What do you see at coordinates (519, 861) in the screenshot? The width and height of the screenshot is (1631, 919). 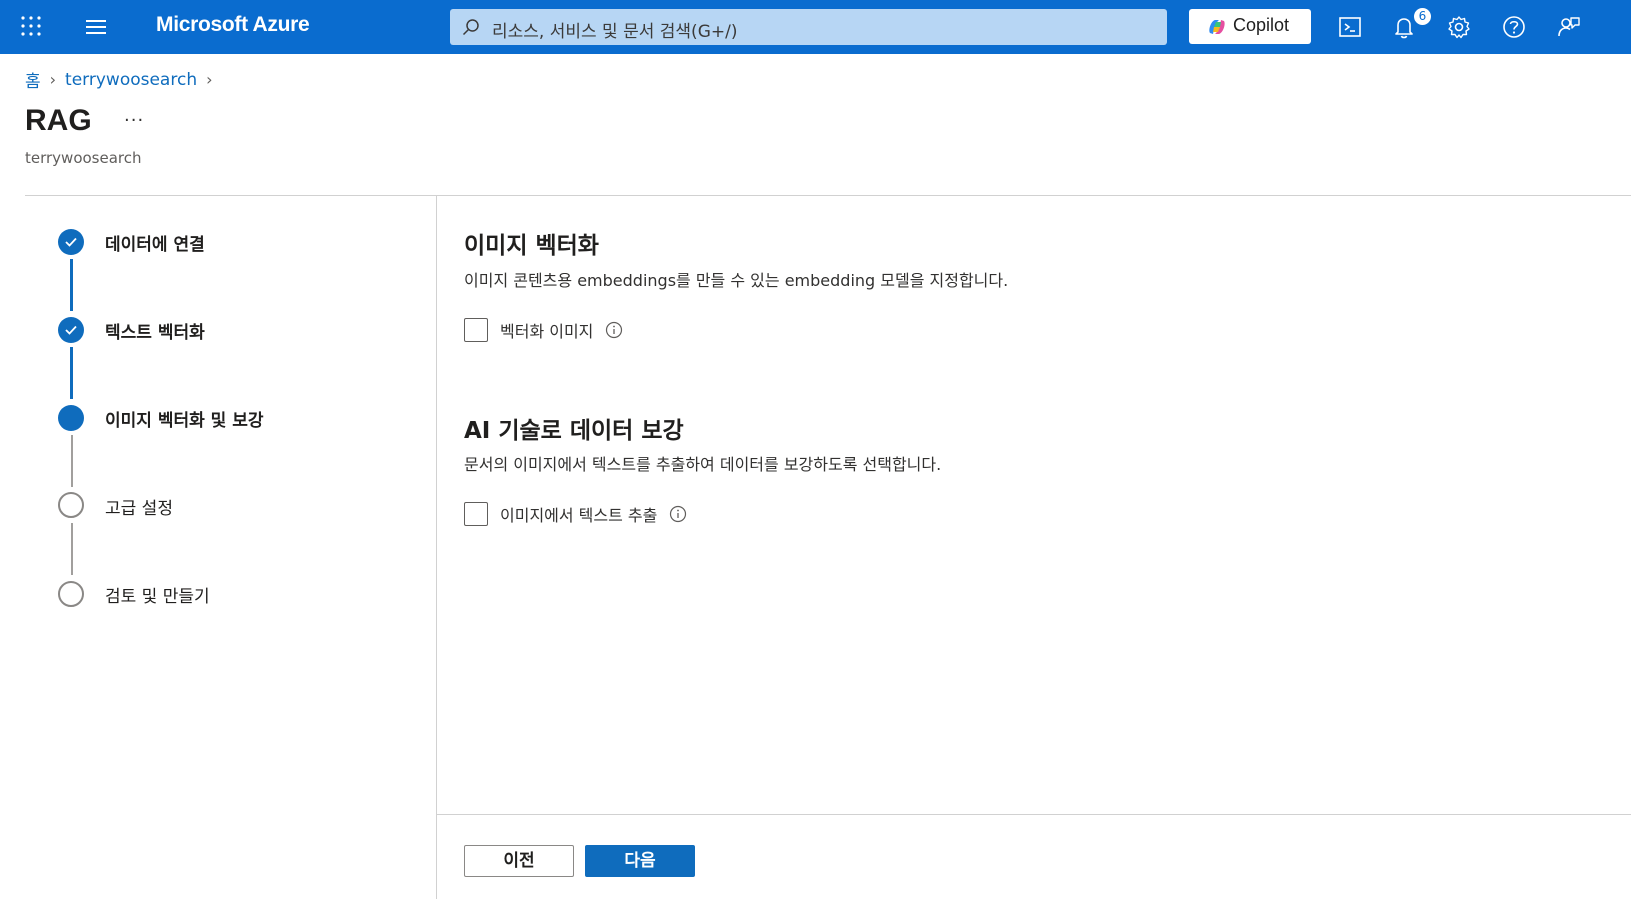 I see `previous-button: 이전` at bounding box center [519, 861].